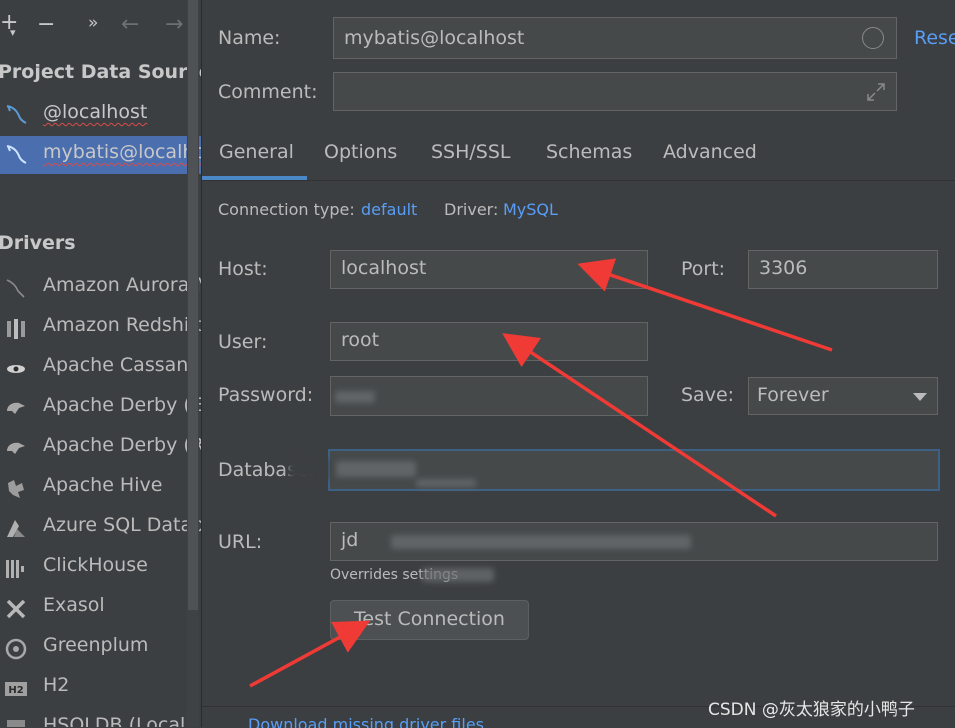 This screenshot has height=728, width=955. I want to click on h2-icon: H2, so click(16, 689).